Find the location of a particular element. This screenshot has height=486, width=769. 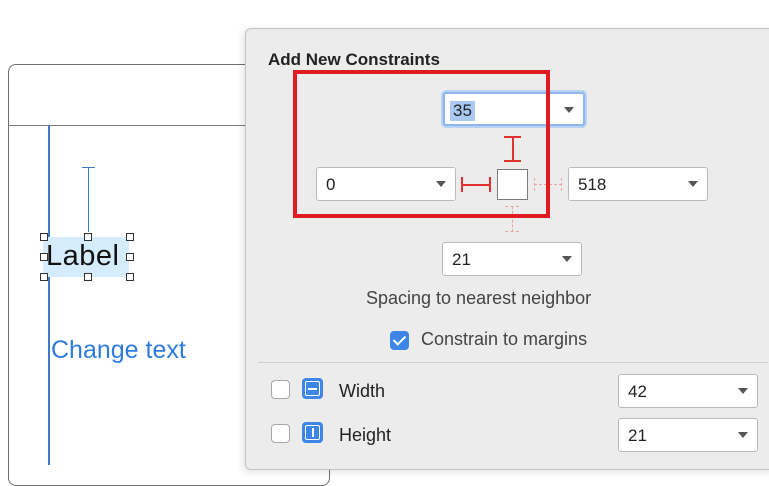

height-label: Height is located at coordinates (365, 435).